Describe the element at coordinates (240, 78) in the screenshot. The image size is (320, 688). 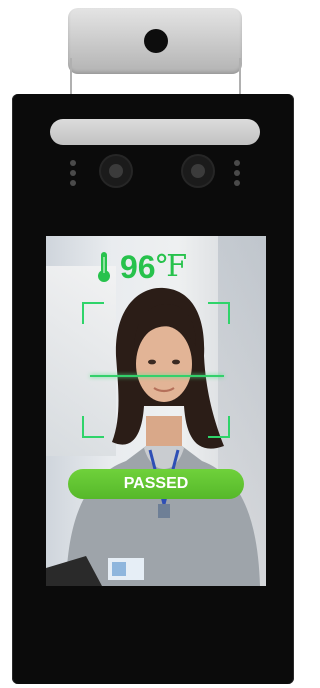
I see `sensor-bracket-right` at that location.